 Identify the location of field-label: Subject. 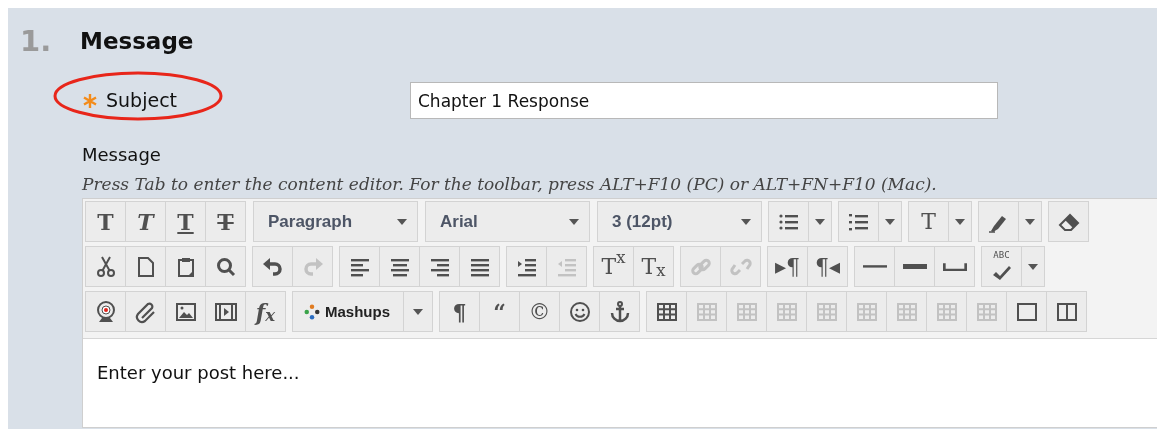
(142, 101).